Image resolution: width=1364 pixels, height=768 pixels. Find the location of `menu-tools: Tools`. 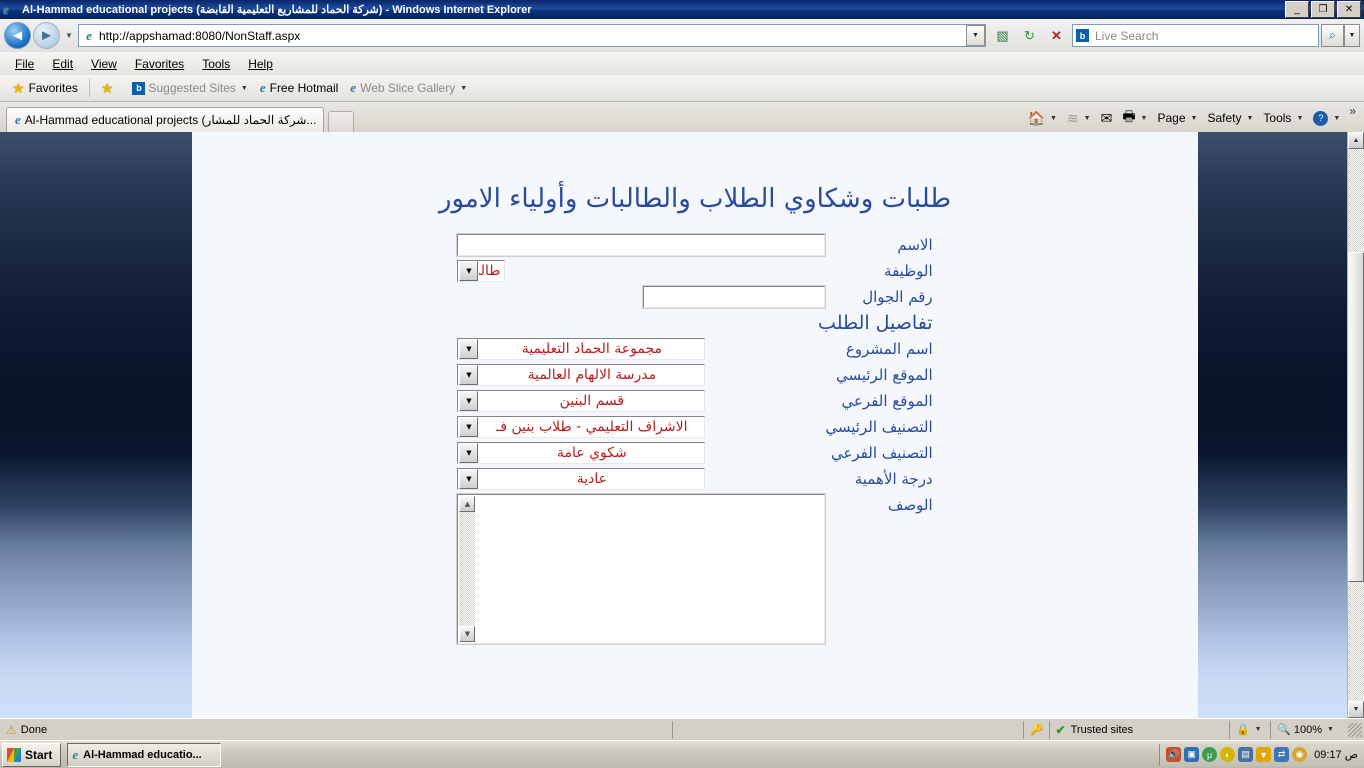

menu-tools: Tools is located at coordinates (216, 64).